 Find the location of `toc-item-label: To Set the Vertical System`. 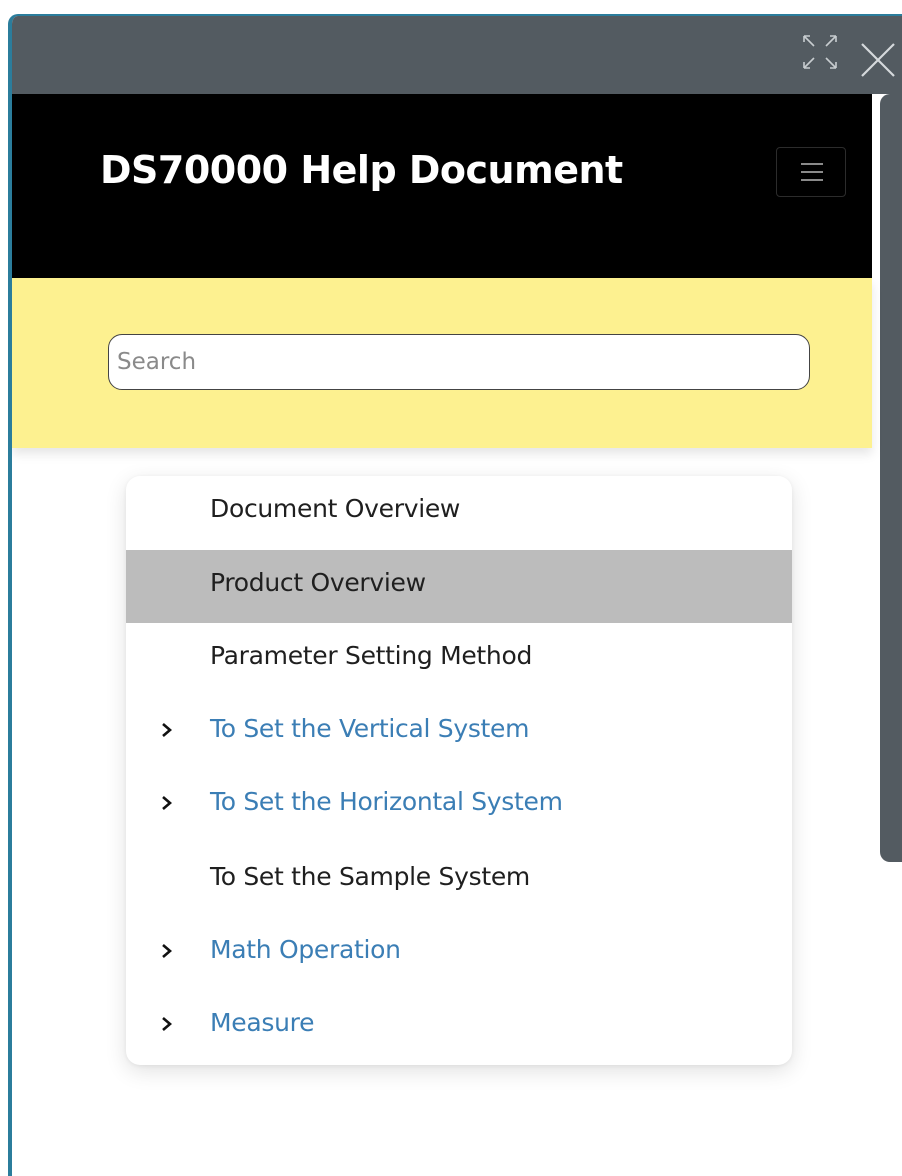

toc-item-label: To Set the Vertical System is located at coordinates (370, 728).